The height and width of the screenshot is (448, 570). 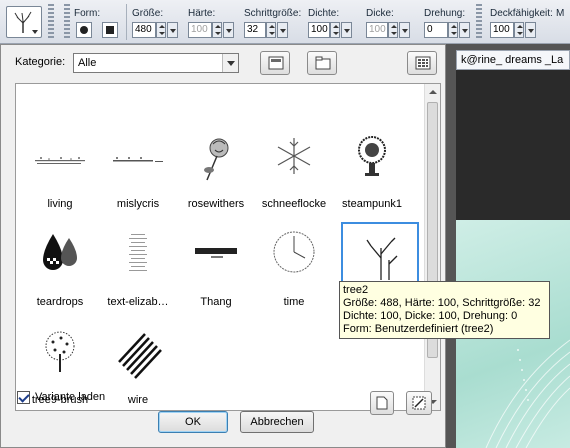 I want to click on size-label: Größe:, so click(x=148, y=13).